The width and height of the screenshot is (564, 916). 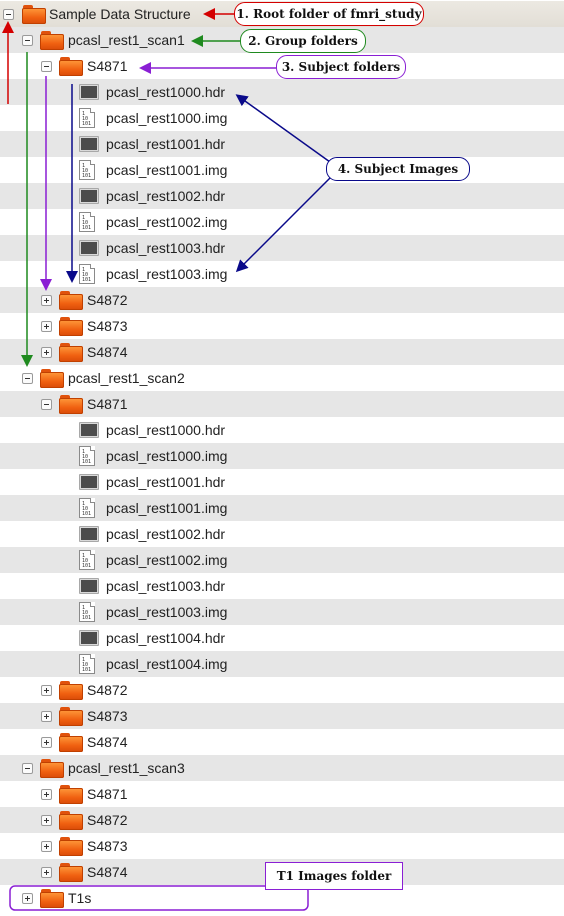 What do you see at coordinates (283, 225) in the screenshot?
I see `images-arrow-bottom` at bounding box center [283, 225].